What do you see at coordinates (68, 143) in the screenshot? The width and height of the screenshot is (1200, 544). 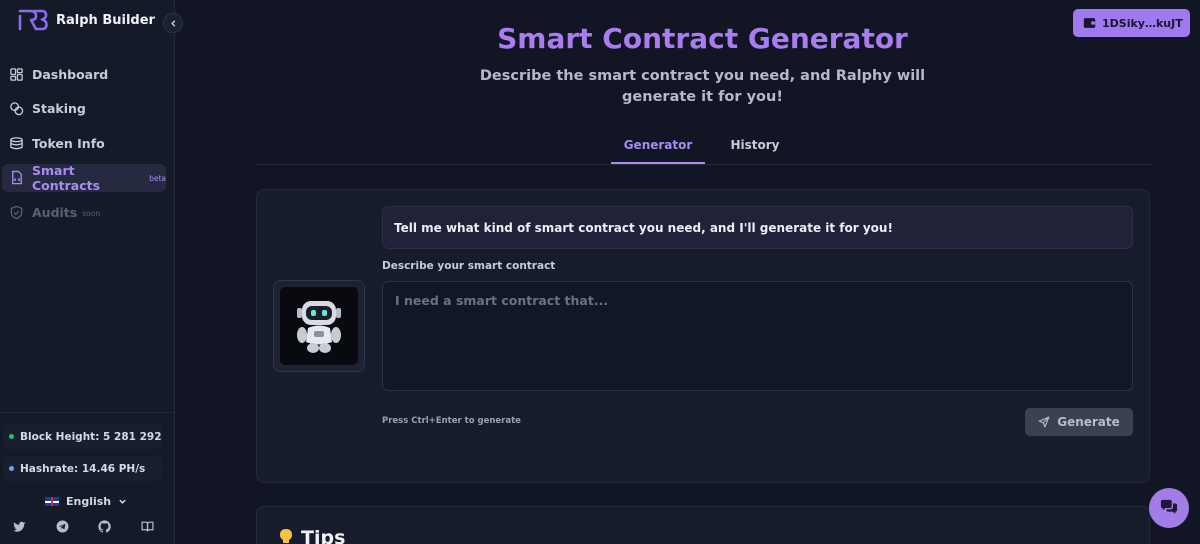 I see `sidebar-item-label: Token Info` at bounding box center [68, 143].